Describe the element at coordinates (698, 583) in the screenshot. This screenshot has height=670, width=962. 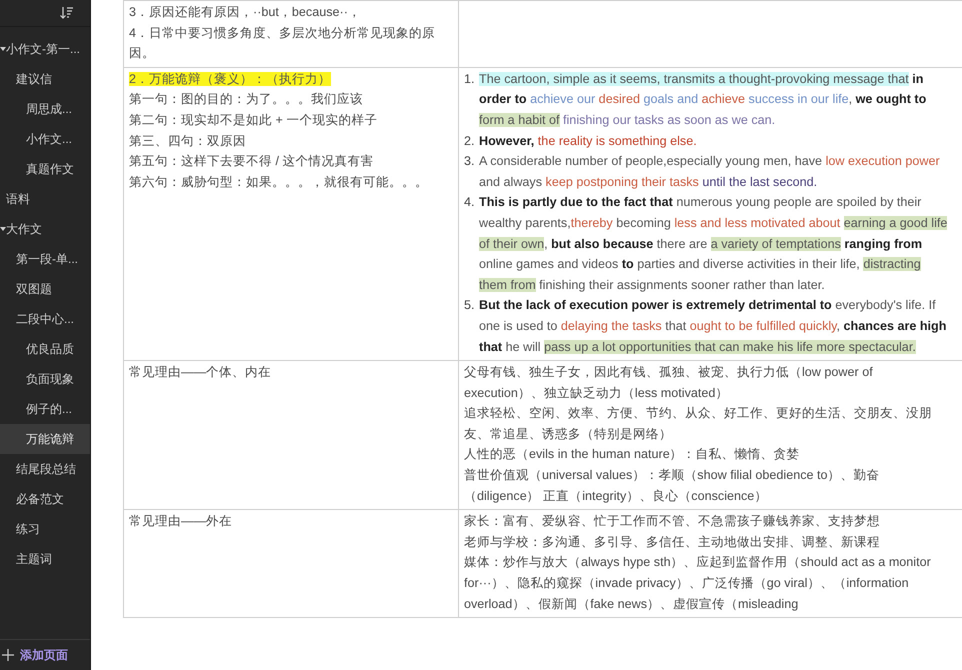
I see `note-line: 媒体：炒作与放大（always hype sth）、应起到监督作用（should act as a monitor for···）、隐私的窥探（invade privacy）、广泛传播（go viral）、（information overload）、假新闻（fake news）、虚假宣传（misleading` at that location.